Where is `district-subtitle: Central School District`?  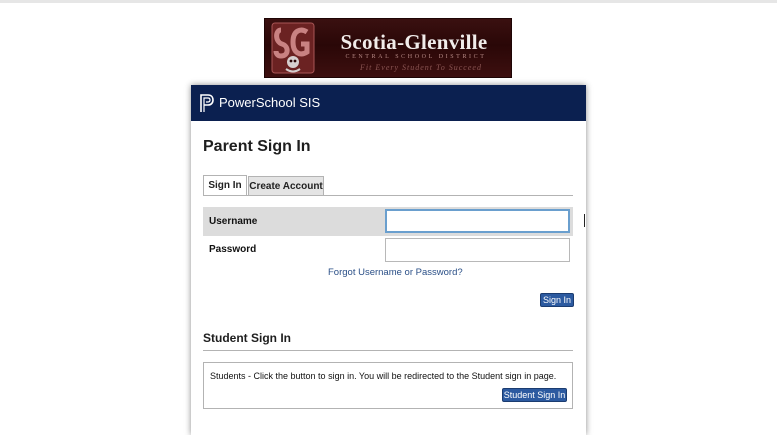 district-subtitle: Central School District is located at coordinates (416, 57).